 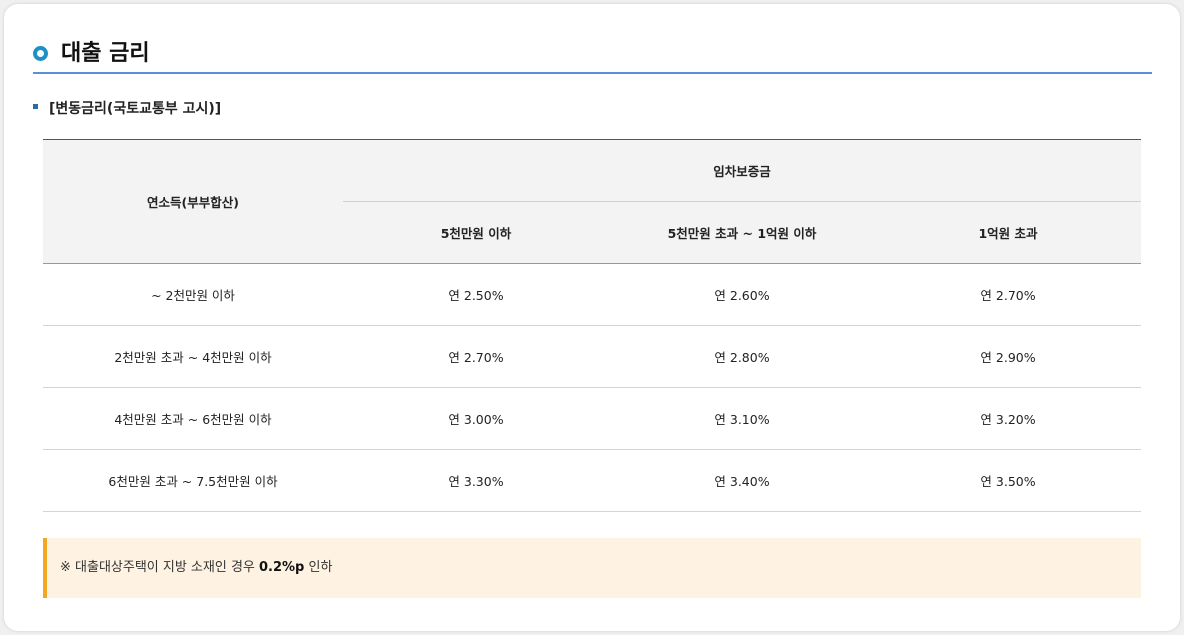 I want to click on income-range-cell: 4천만원 초과 ~ 6천만원 이하, so click(x=193, y=418).